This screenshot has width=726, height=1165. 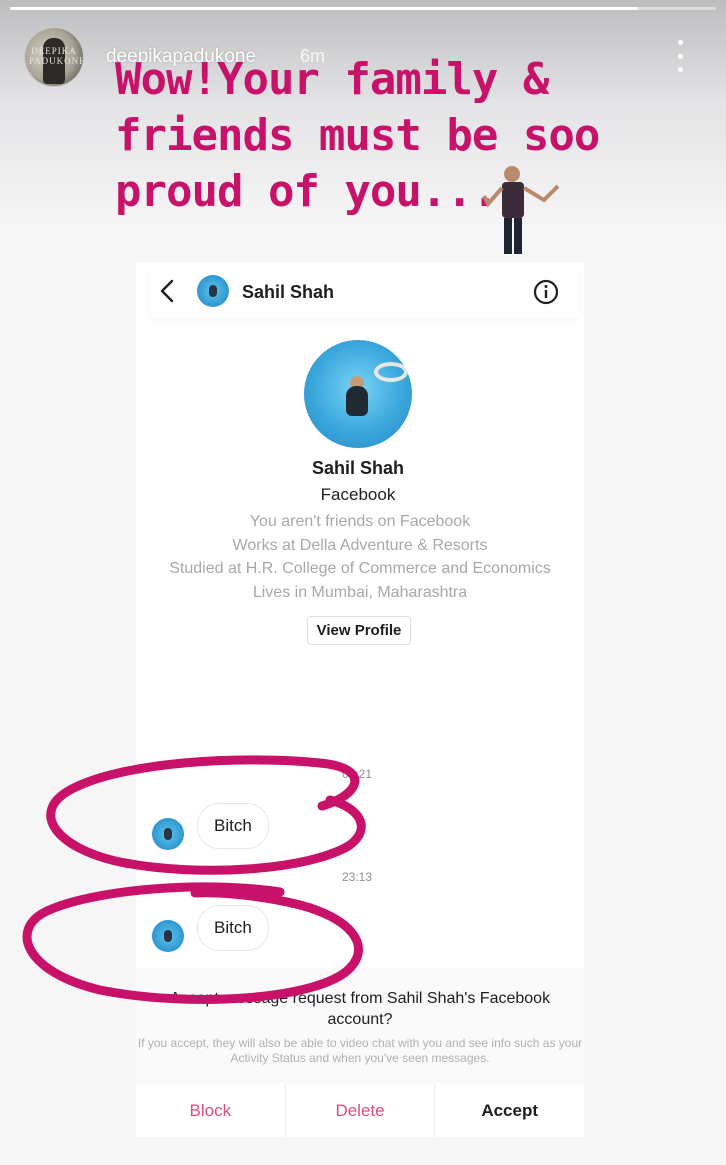 What do you see at coordinates (360, 545) in the screenshot?
I see `profile-detail-line: Works at Della Adventure & Resorts` at bounding box center [360, 545].